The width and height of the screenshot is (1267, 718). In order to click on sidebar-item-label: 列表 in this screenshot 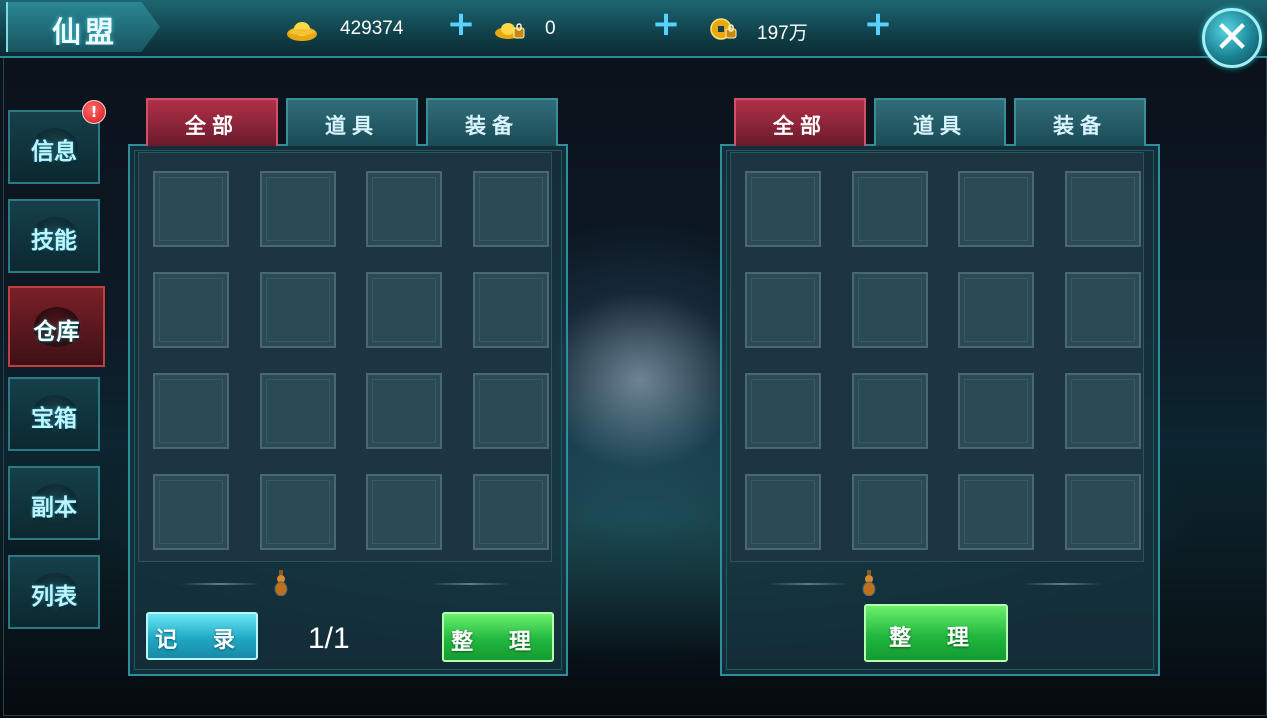, I will do `click(54, 597)`.